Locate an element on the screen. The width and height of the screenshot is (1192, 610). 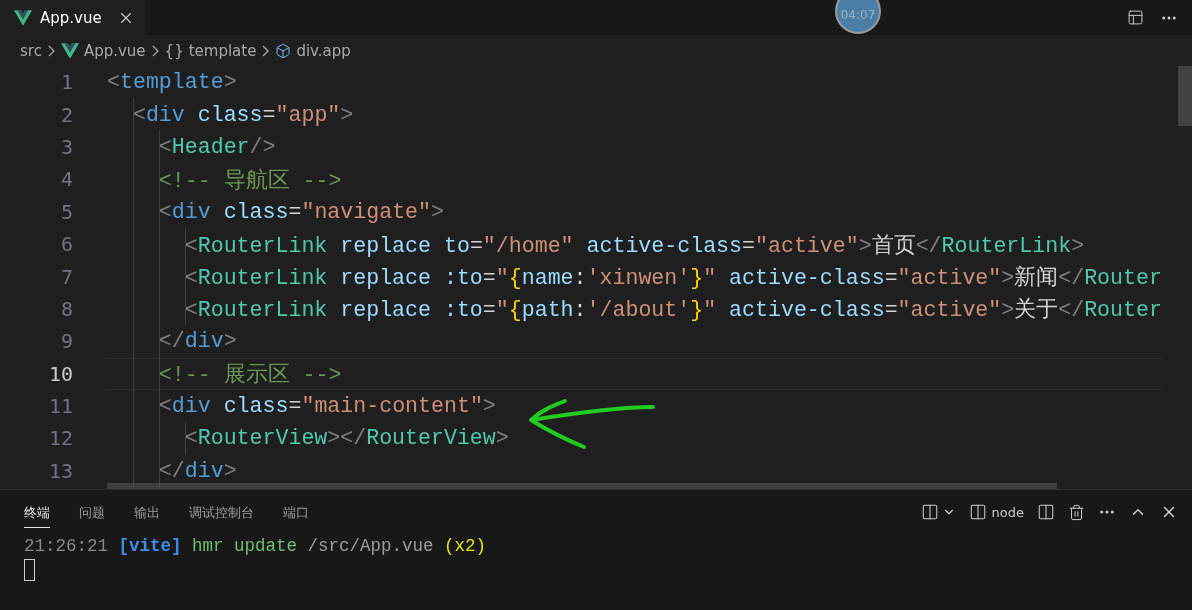
line-number: 2 is located at coordinates (66, 114).